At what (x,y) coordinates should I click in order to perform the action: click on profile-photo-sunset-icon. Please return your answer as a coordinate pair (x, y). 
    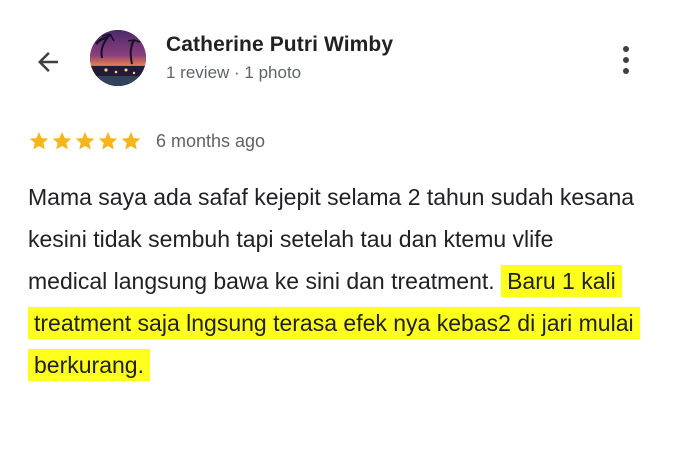
    Looking at the image, I should click on (118, 58).